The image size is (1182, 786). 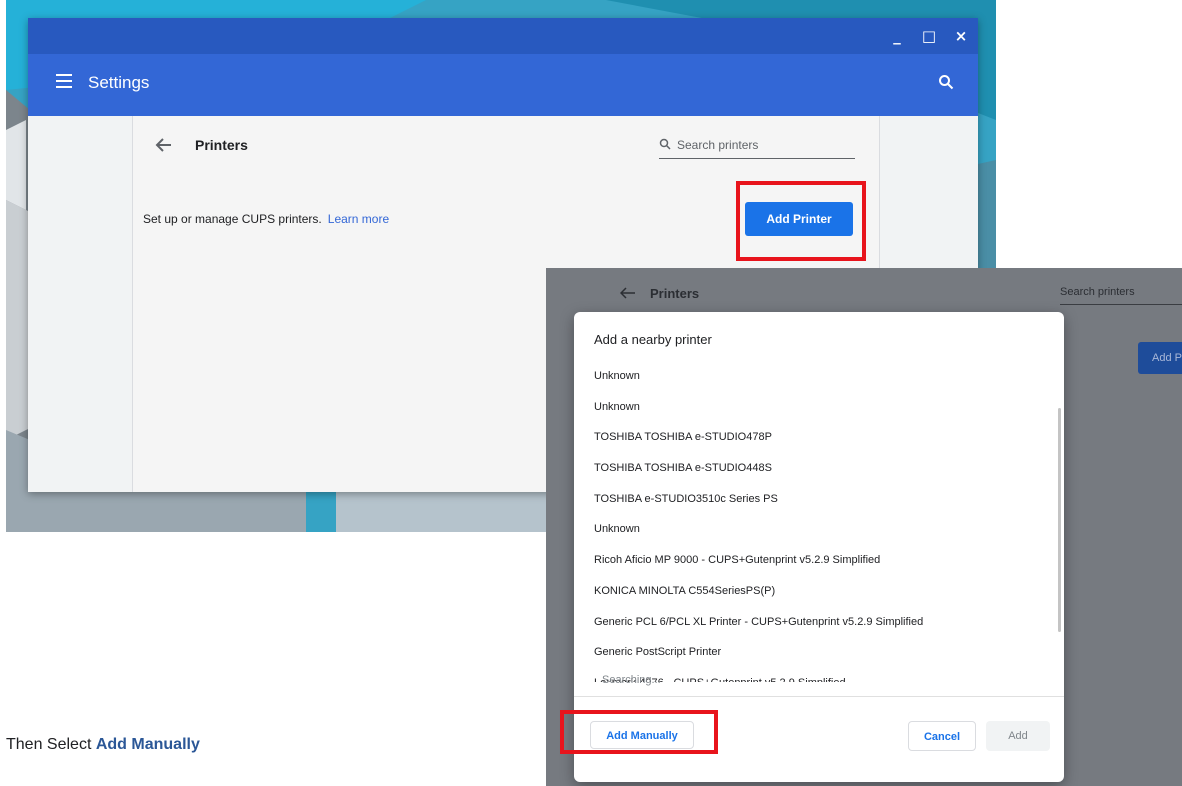 I want to click on printer-list-item: TOSHIBA e-STUDIO3510c Series PS, so click(x=824, y=504).